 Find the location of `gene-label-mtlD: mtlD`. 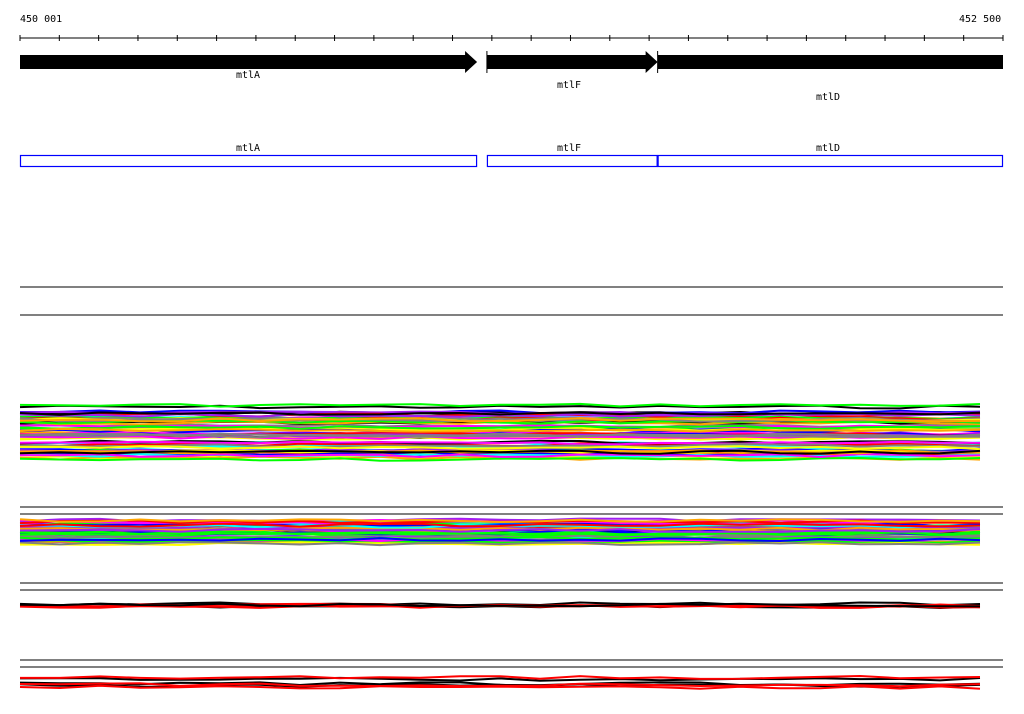

gene-label-mtlD: mtlD is located at coordinates (828, 97).